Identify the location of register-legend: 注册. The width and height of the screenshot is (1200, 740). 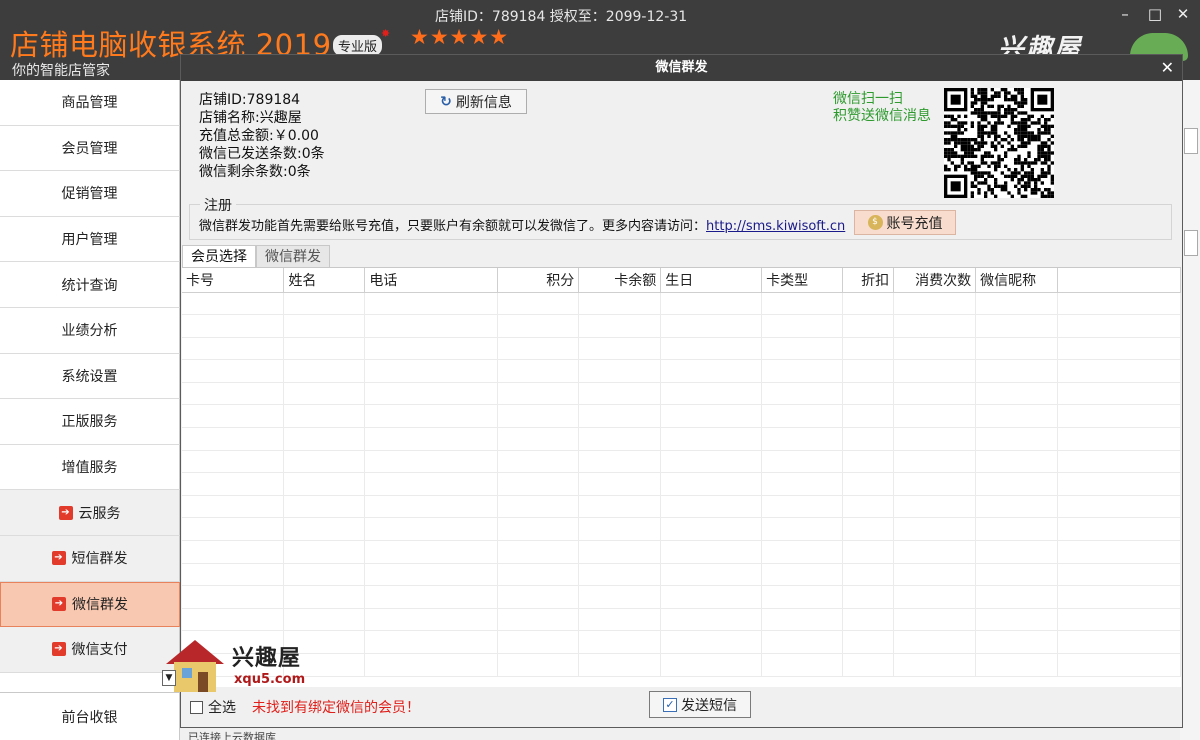
(218, 205).